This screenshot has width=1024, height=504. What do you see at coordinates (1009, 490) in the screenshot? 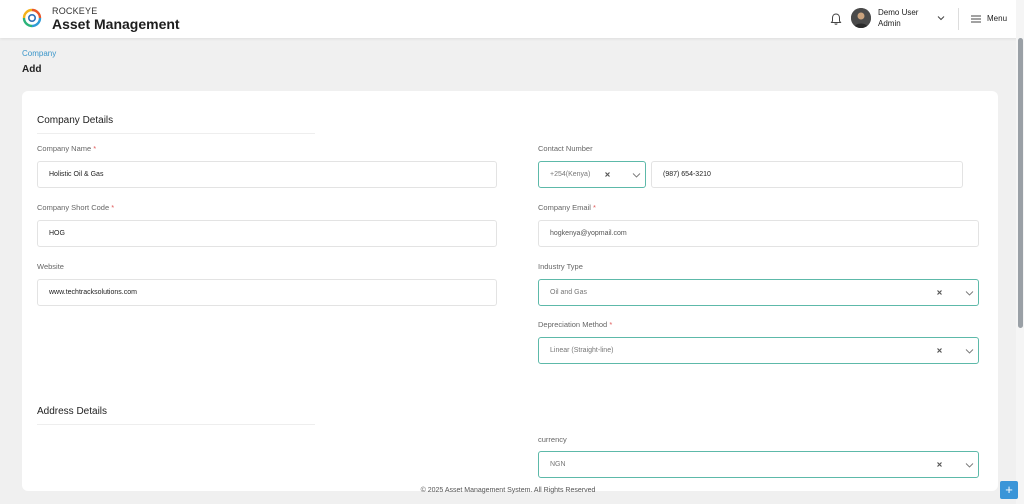
I see `add-floating-button: +` at bounding box center [1009, 490].